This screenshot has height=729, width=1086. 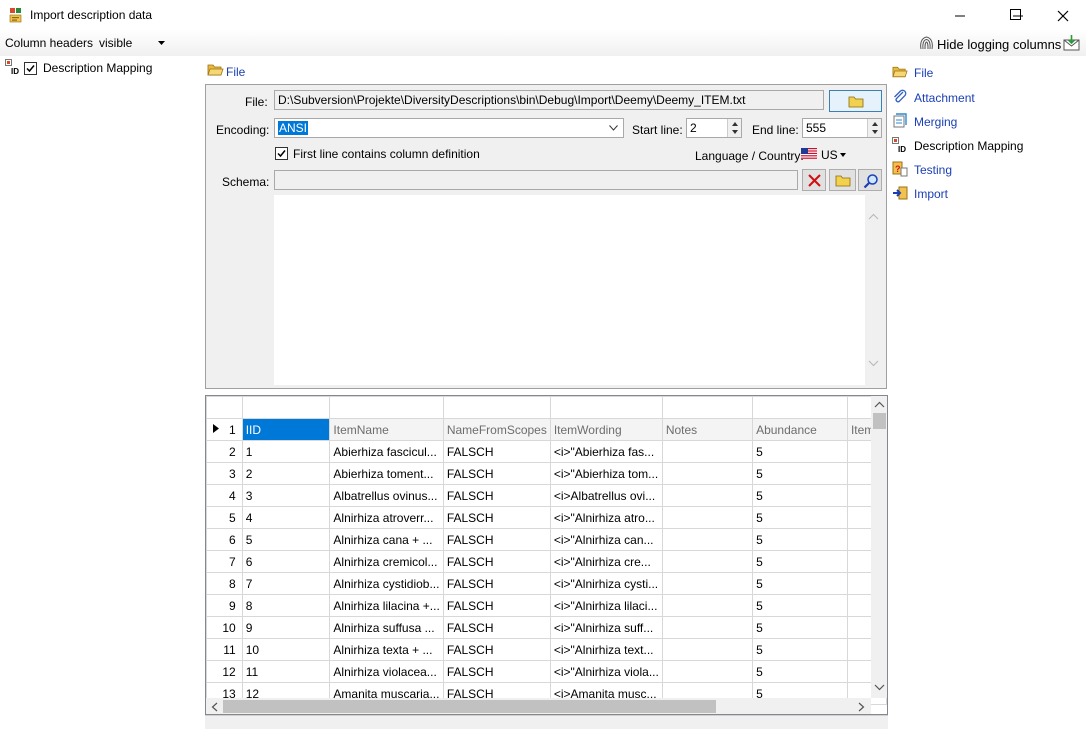 I want to click on row-number: 7, so click(x=224, y=561).